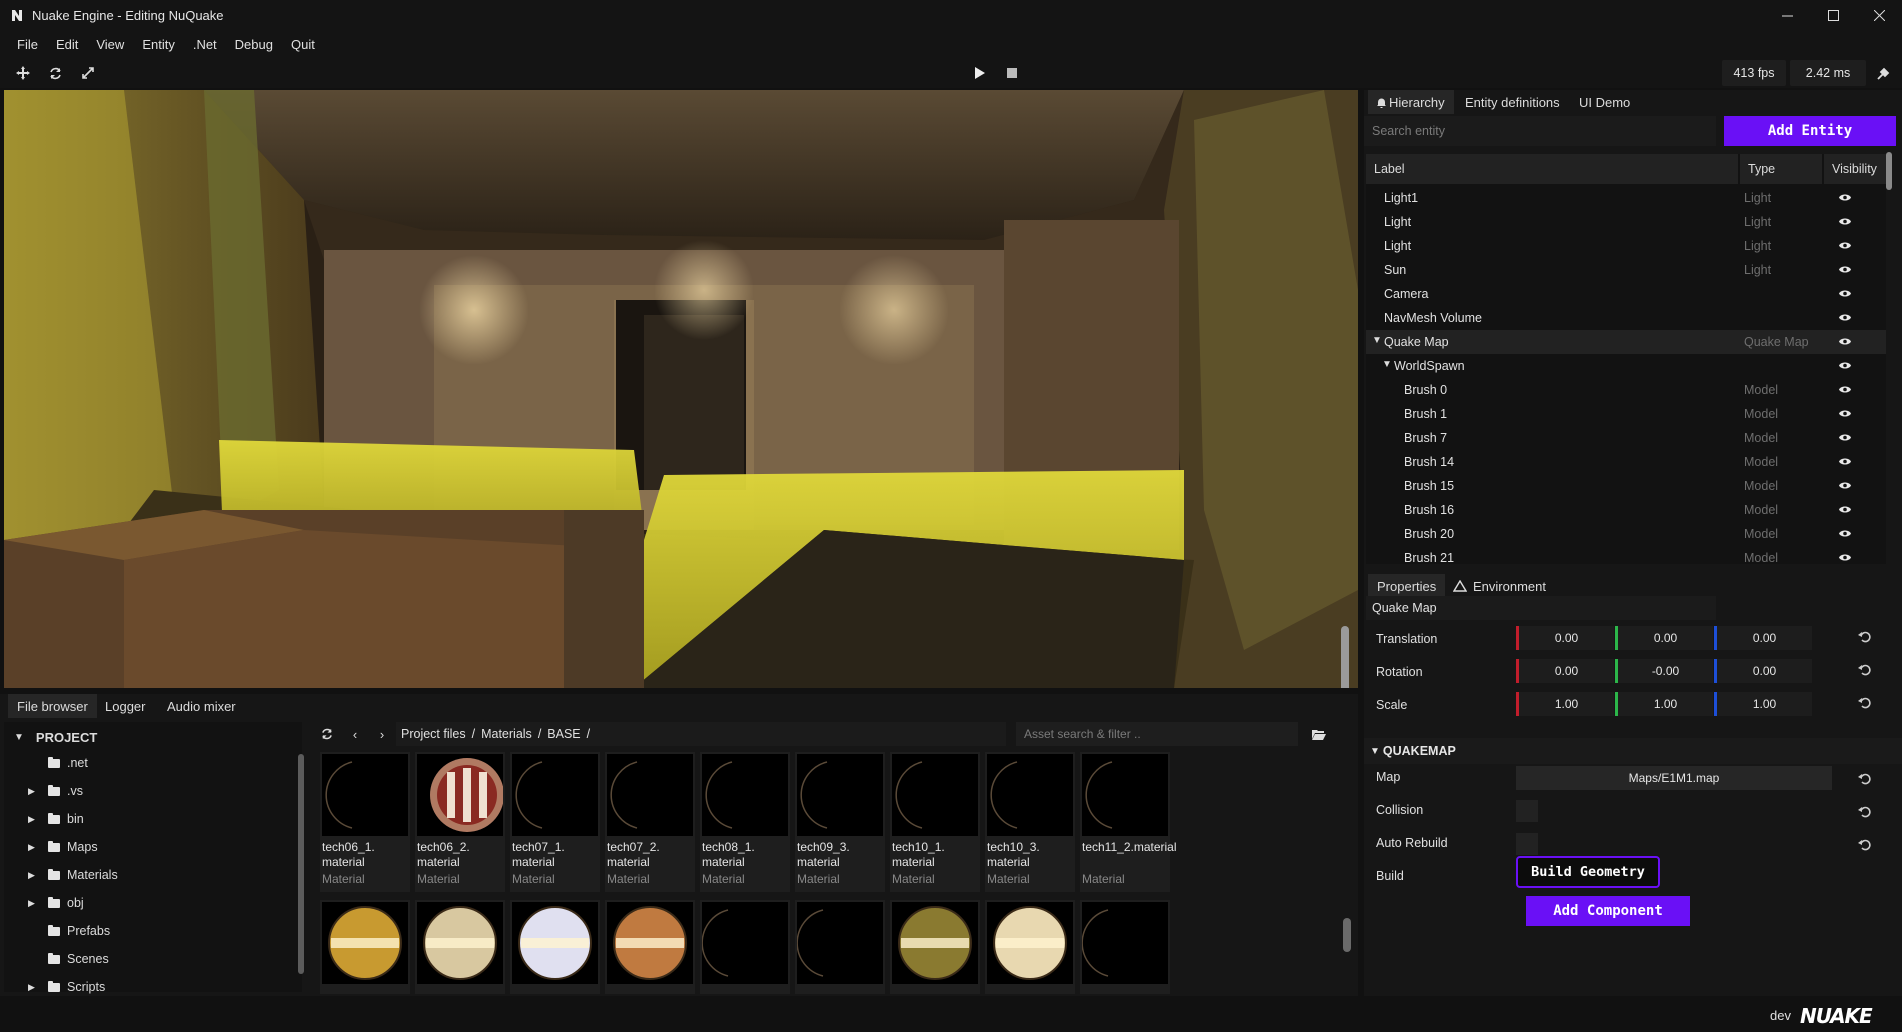 Image resolution: width=1902 pixels, height=1032 pixels. What do you see at coordinates (1810, 131) in the screenshot?
I see `add-entity-button: Add Entity` at bounding box center [1810, 131].